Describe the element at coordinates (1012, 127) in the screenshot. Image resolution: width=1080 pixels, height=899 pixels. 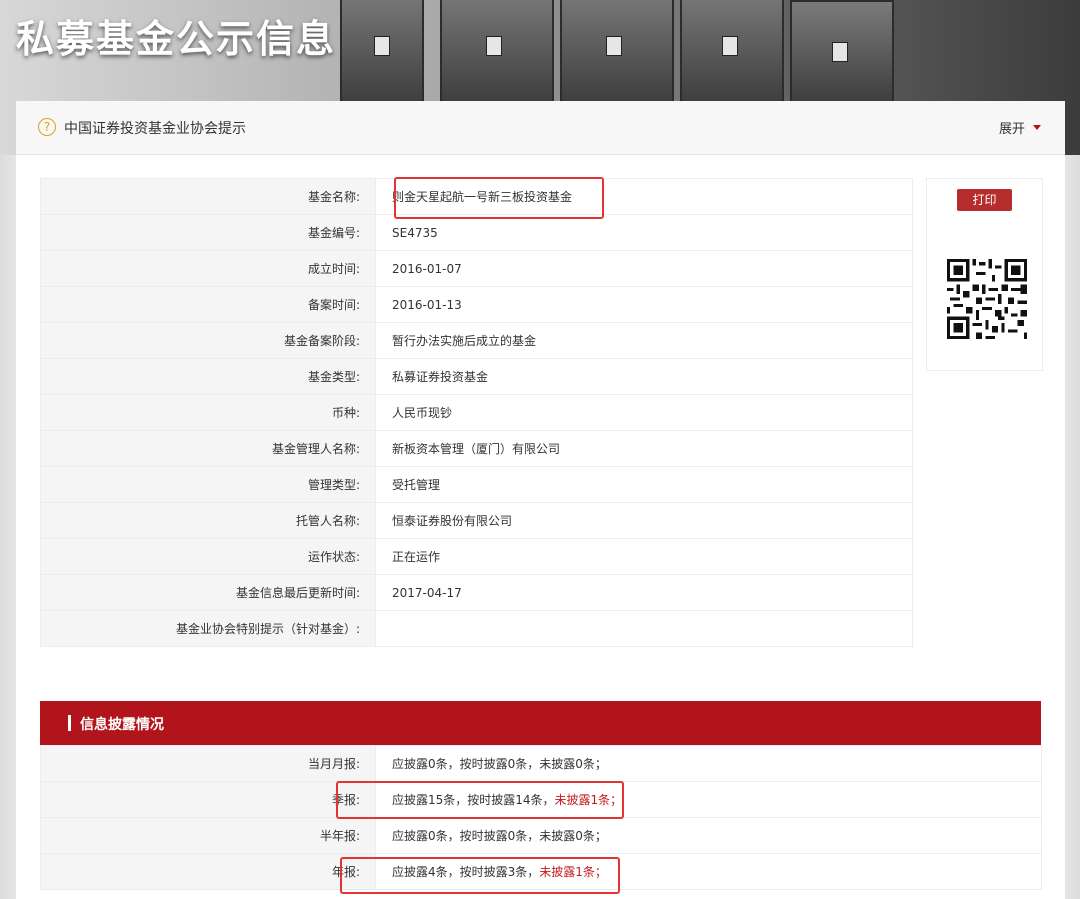
I see `expand-button: 展开` at that location.